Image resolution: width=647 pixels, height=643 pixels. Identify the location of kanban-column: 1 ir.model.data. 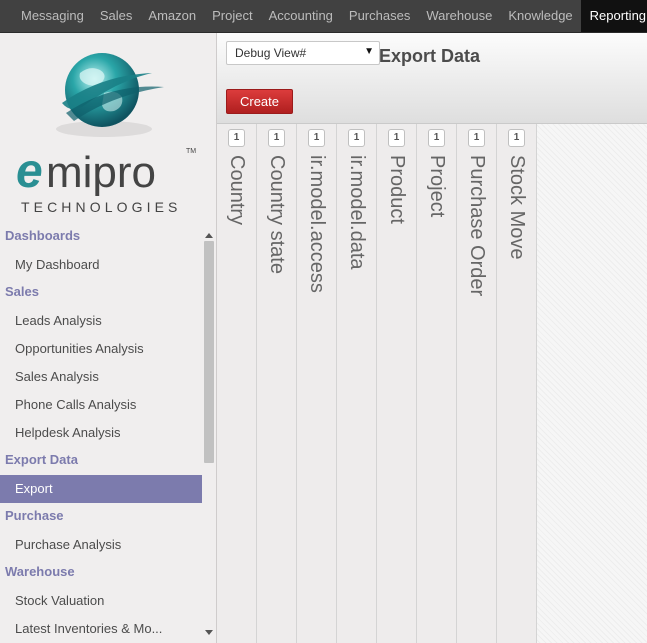
(357, 383).